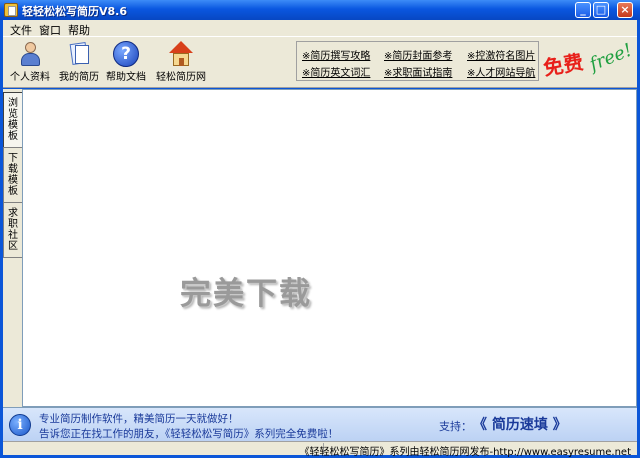 This screenshot has width=640, height=458. What do you see at coordinates (30, 77) in the screenshot?
I see `personal-info-label: 个人资料` at bounding box center [30, 77].